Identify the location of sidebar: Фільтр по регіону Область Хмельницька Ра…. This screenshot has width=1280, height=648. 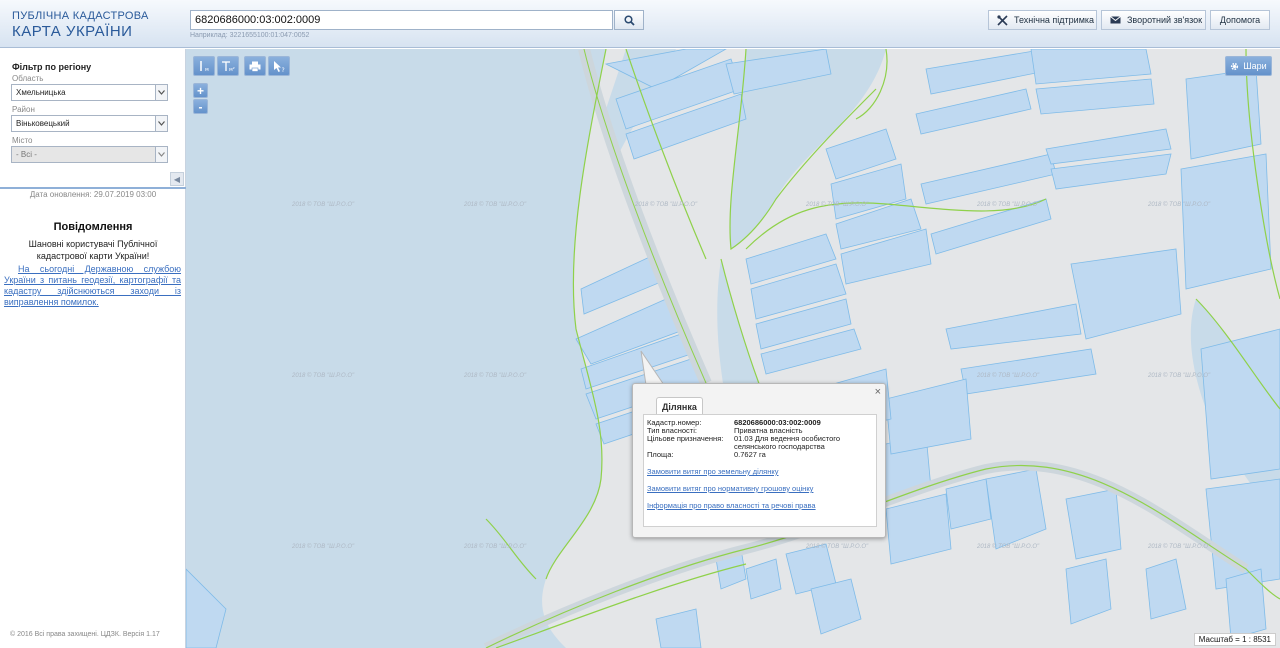
(93, 348).